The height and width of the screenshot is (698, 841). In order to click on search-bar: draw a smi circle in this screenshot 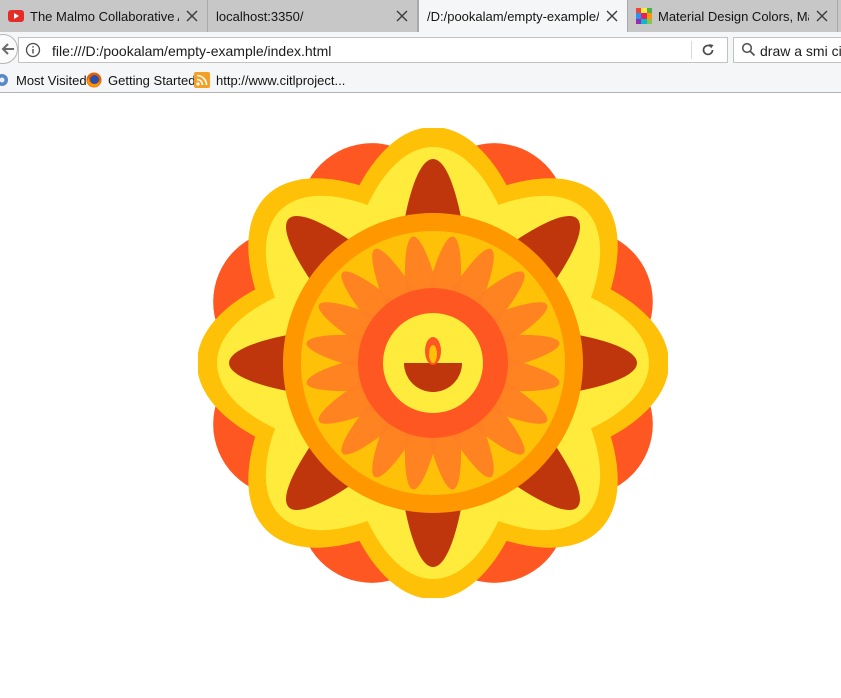, I will do `click(787, 50)`.